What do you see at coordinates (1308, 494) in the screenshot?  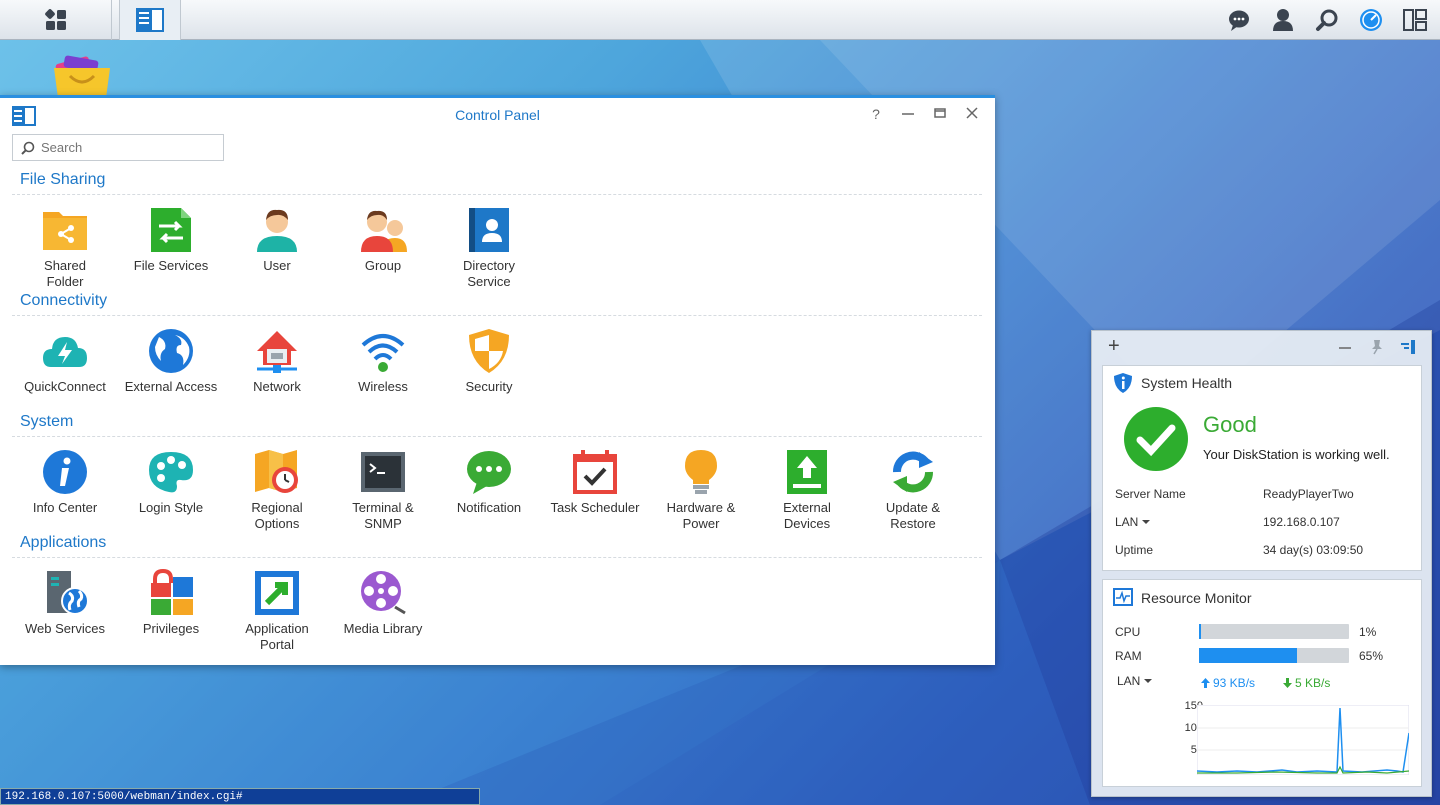 I see `server-name-value: ReadyPlayerTwo` at bounding box center [1308, 494].